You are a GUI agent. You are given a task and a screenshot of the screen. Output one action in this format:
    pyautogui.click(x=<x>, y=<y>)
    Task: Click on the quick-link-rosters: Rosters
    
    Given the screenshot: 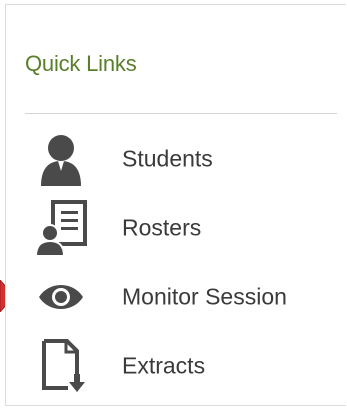 What is the action you would take?
    pyautogui.click(x=186, y=228)
    